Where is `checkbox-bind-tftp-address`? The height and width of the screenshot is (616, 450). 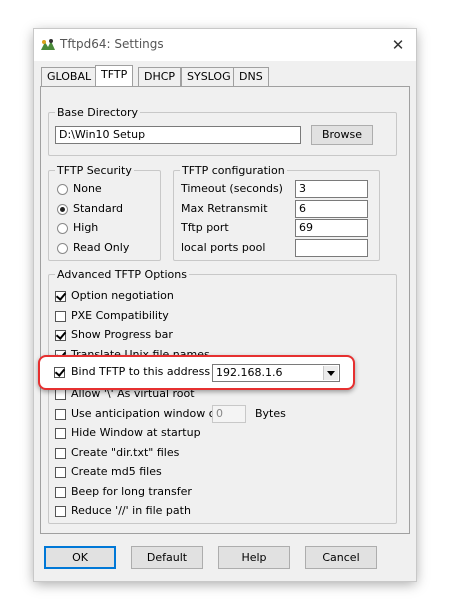 checkbox-bind-tftp-address is located at coordinates (59, 372).